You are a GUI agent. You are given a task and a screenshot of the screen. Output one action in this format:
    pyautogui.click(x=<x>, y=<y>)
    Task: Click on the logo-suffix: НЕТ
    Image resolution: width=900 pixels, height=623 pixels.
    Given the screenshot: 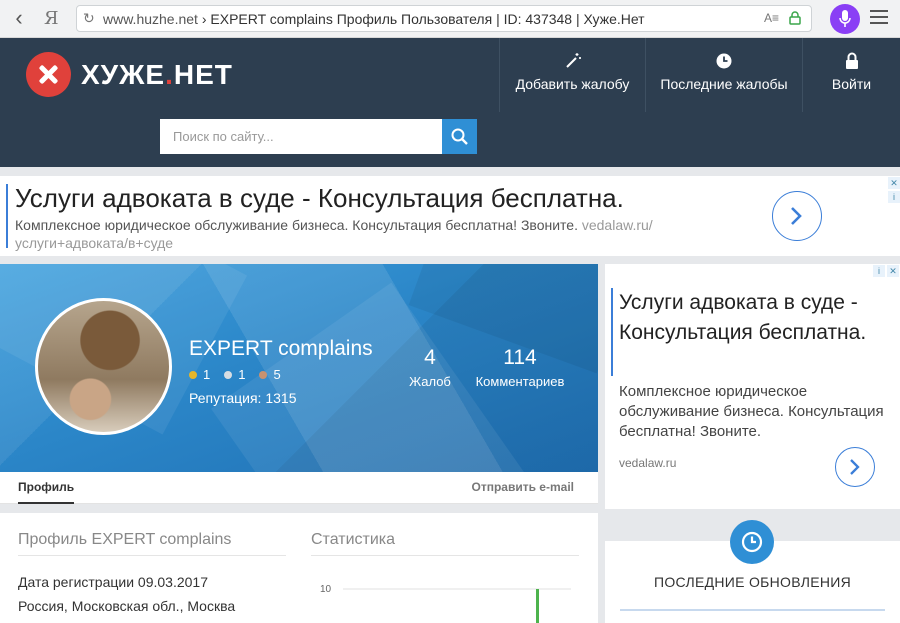 What is the action you would take?
    pyautogui.click(x=203, y=74)
    